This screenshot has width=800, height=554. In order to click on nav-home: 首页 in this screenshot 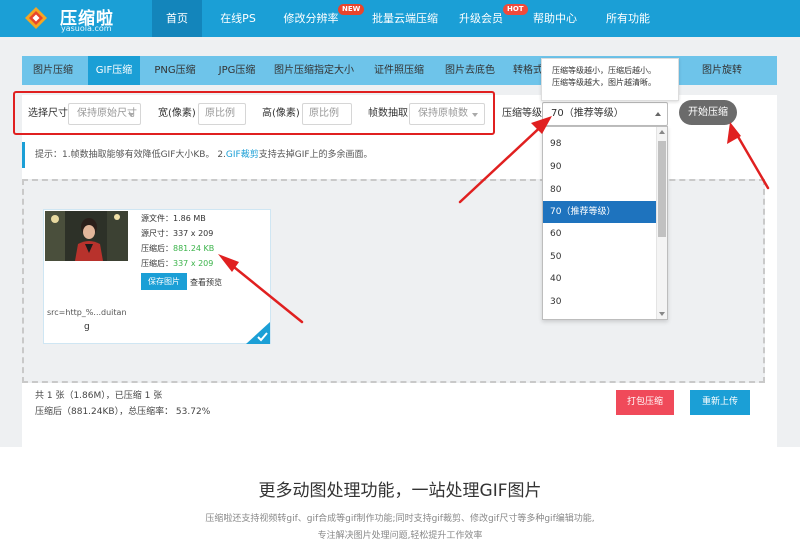, I will do `click(177, 18)`.